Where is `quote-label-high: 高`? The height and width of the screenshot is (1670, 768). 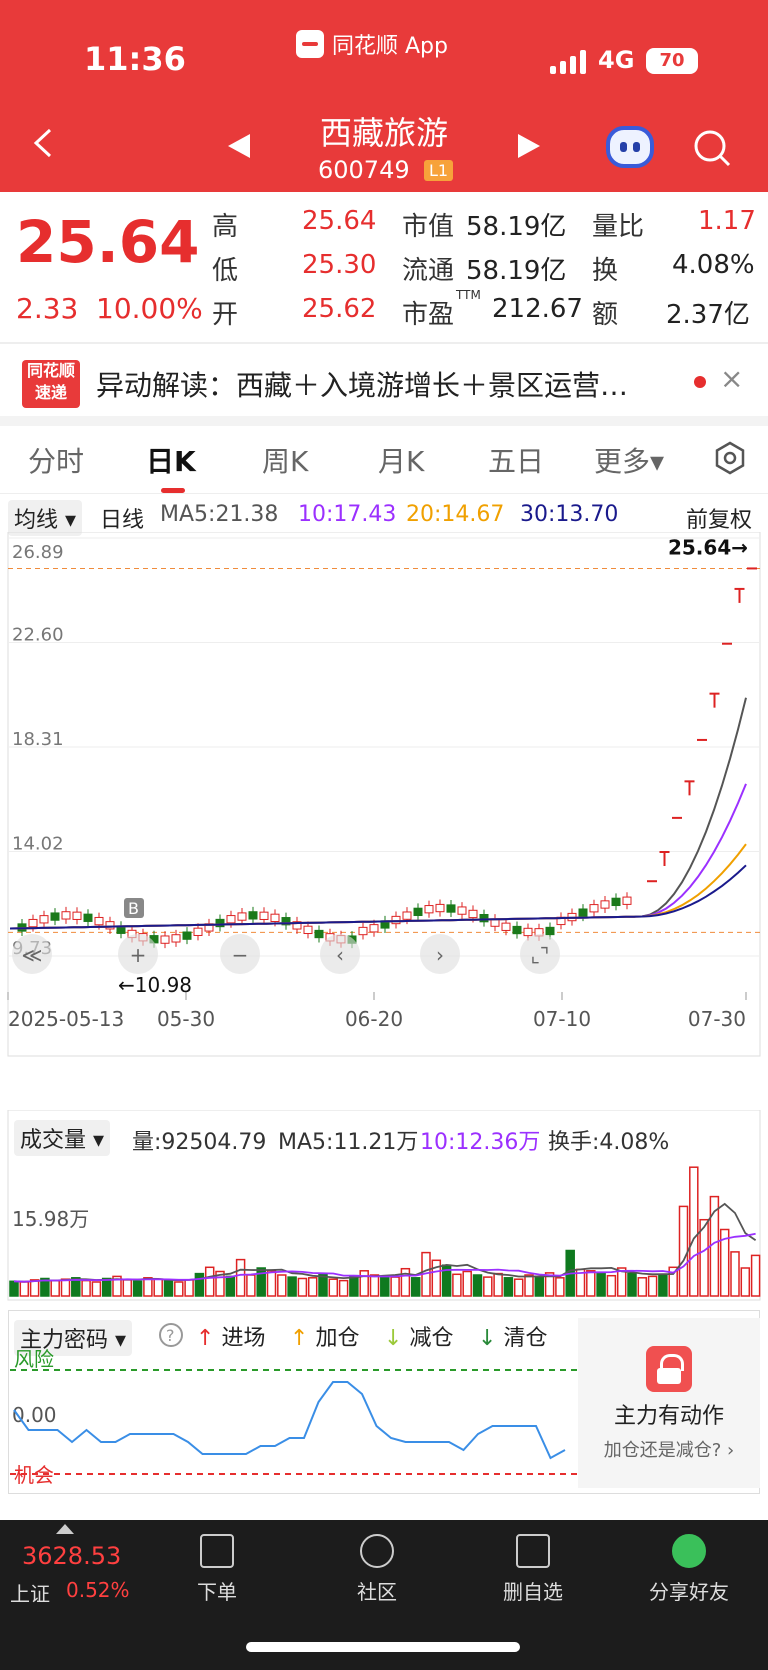
quote-label-high: 高 is located at coordinates (225, 227).